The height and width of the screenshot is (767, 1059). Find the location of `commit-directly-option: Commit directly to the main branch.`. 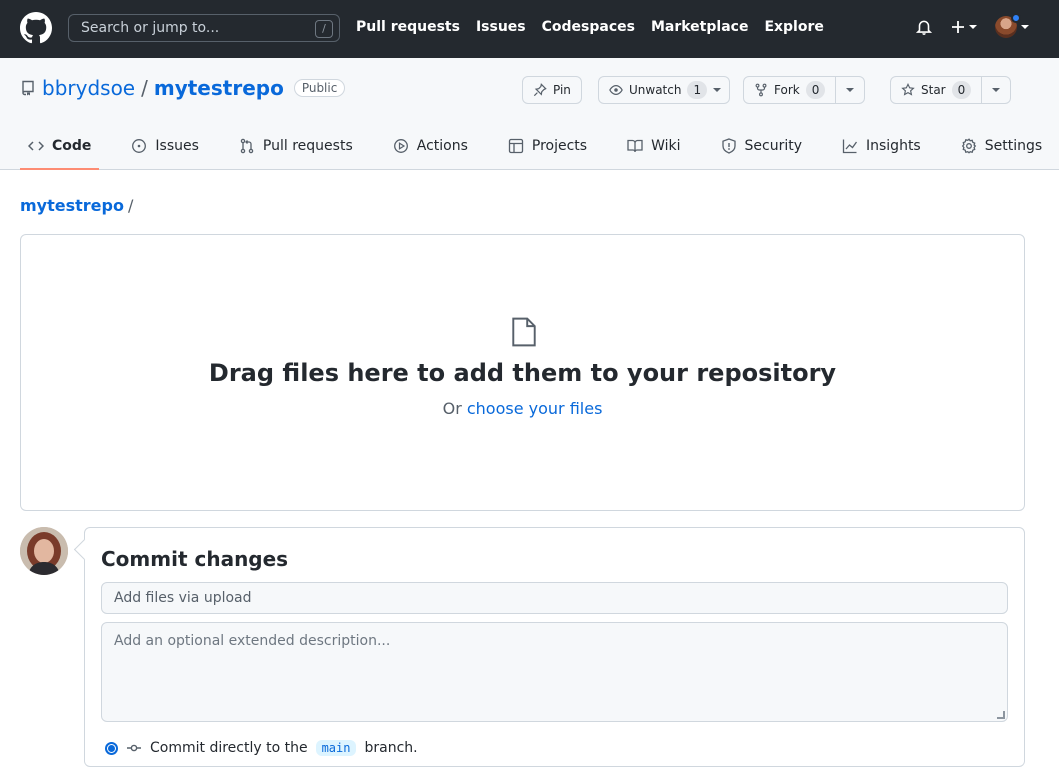

commit-directly-option: Commit directly to the main branch. is located at coordinates (261, 748).